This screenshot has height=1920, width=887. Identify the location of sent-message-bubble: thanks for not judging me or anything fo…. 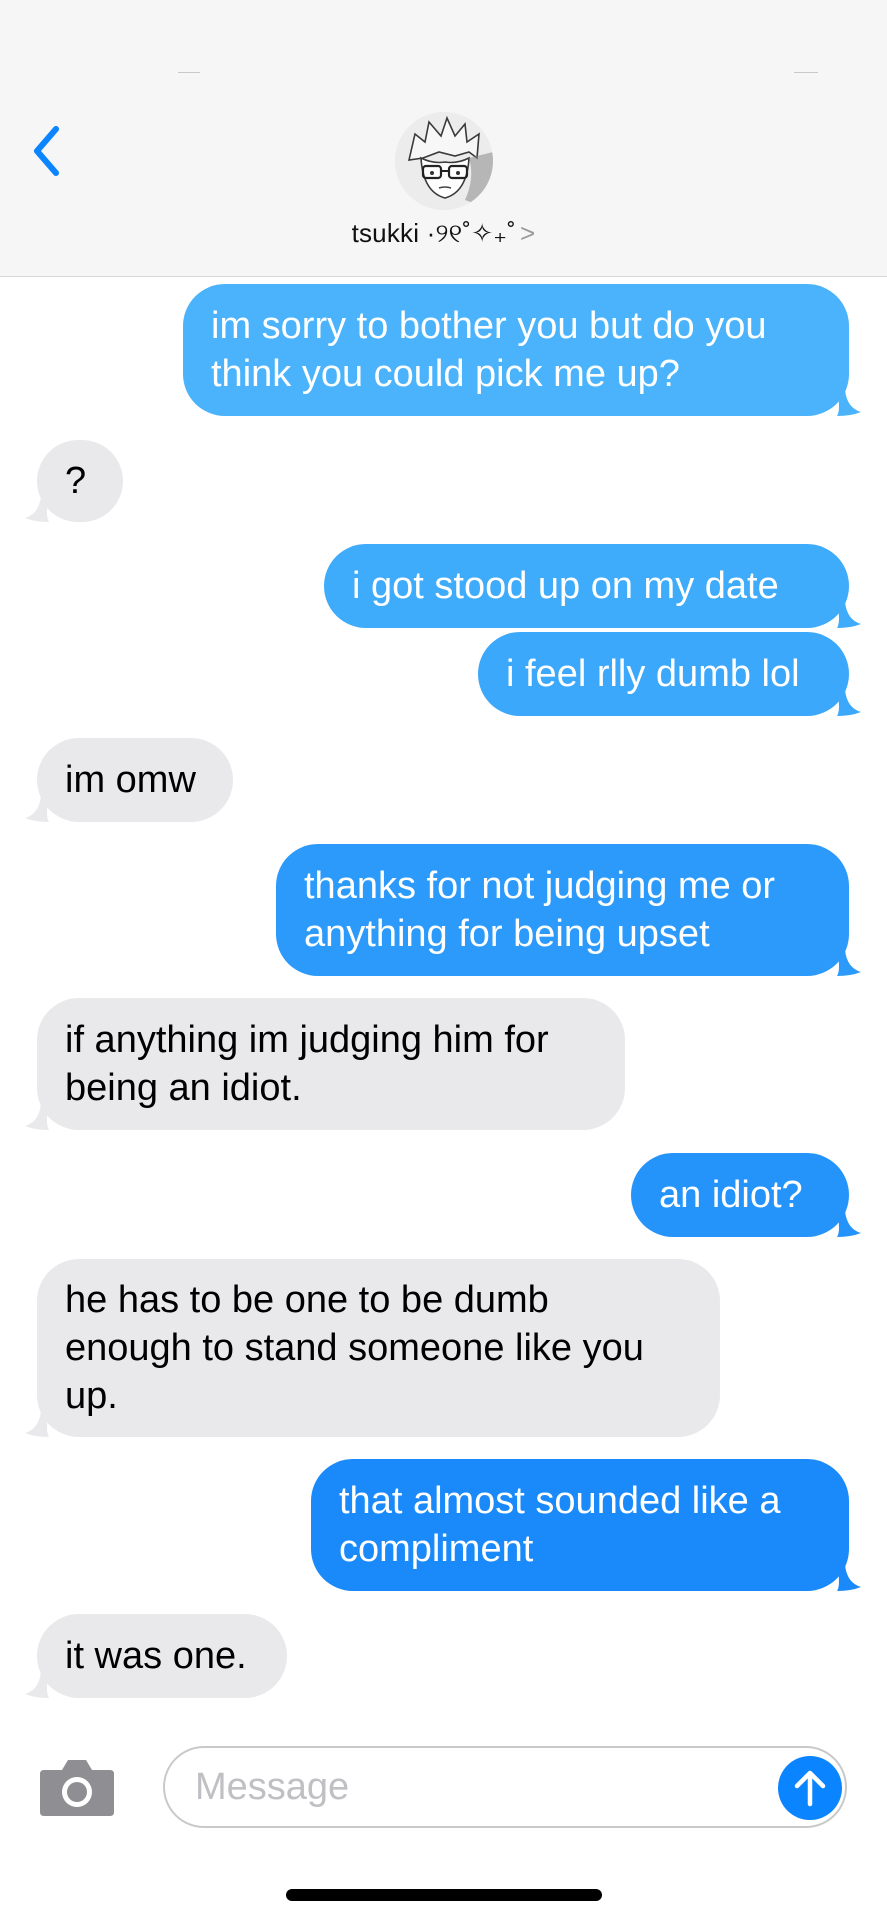
(568, 910).